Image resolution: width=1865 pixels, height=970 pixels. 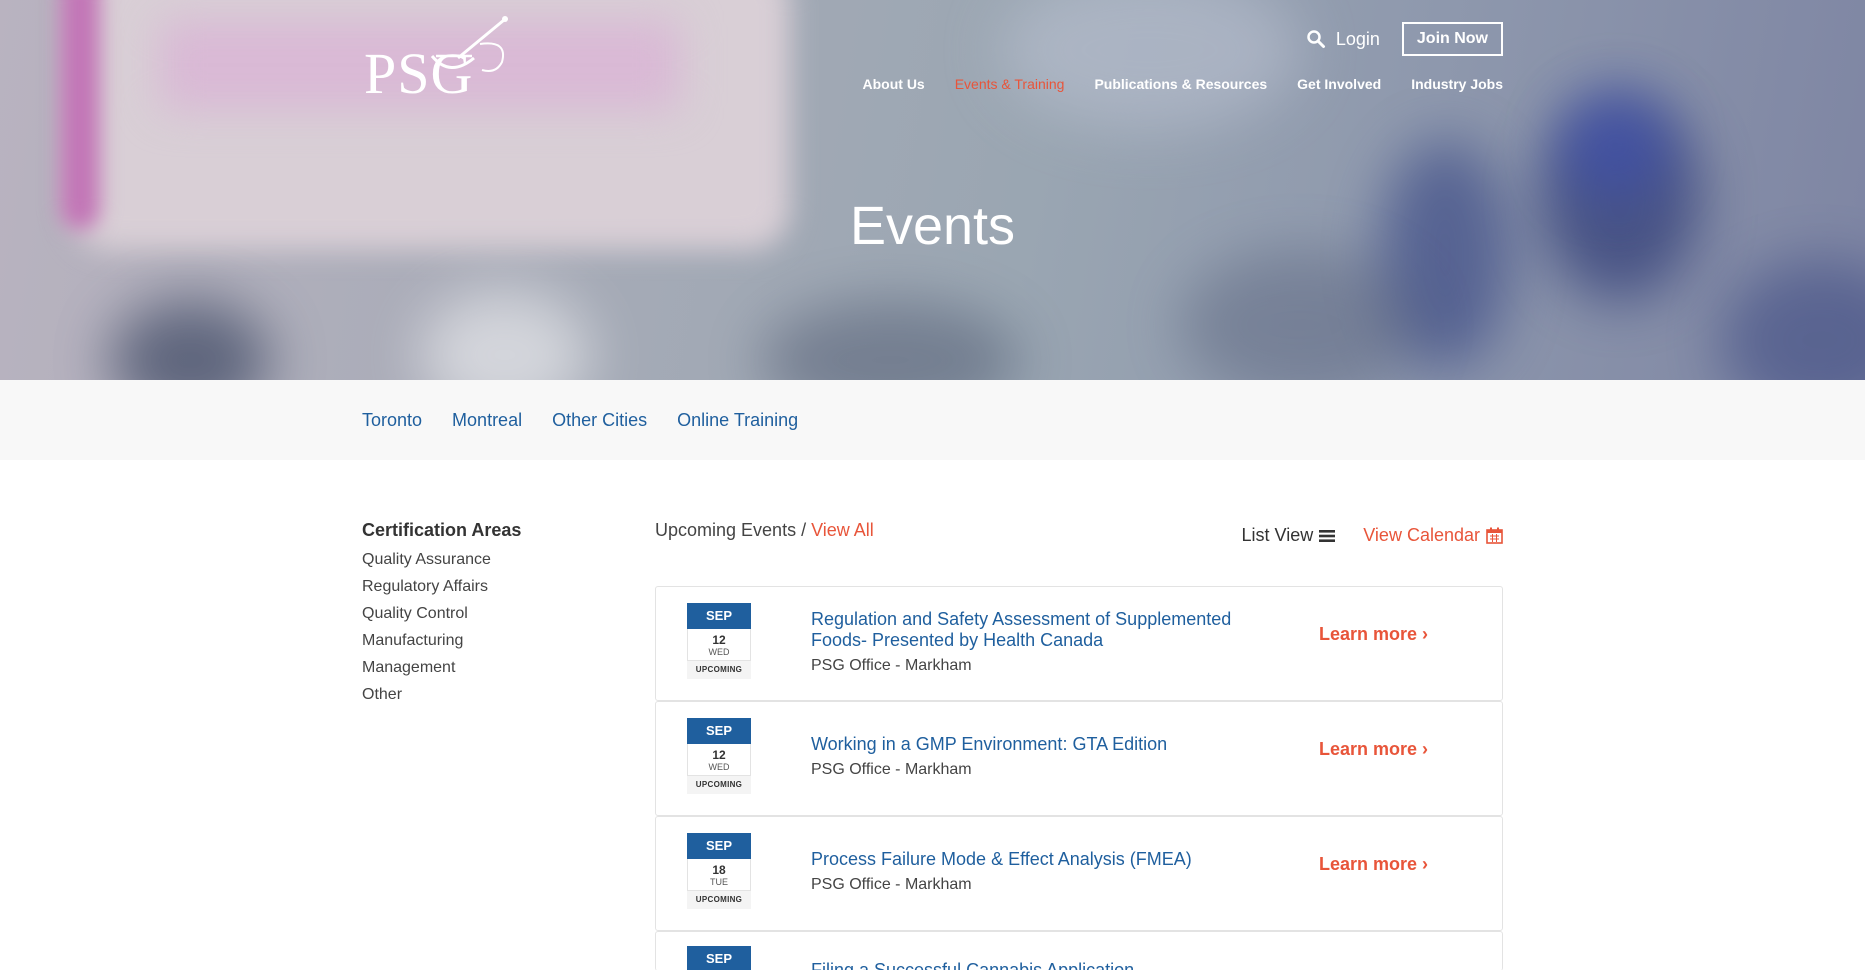 I want to click on nav-events-training: Events & Training, so click(x=1010, y=84).